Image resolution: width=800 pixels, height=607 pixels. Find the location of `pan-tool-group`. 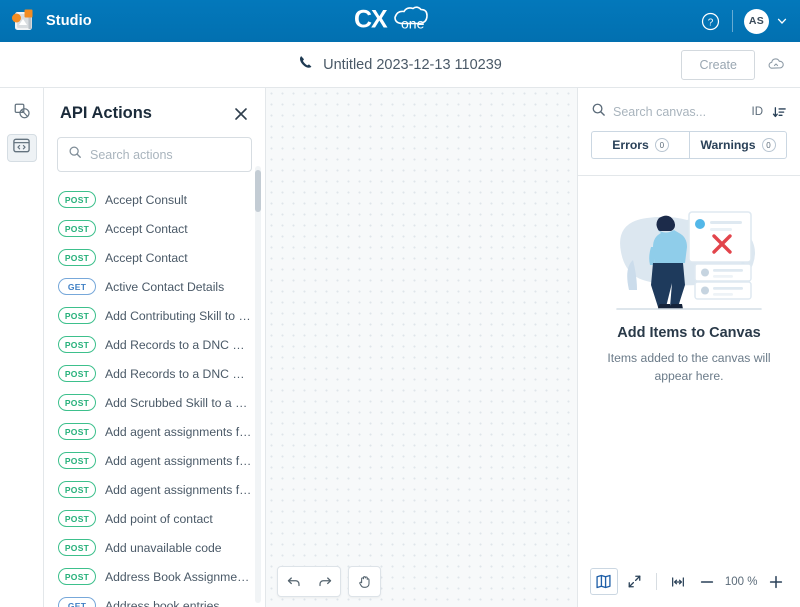

pan-tool-group is located at coordinates (364, 581).